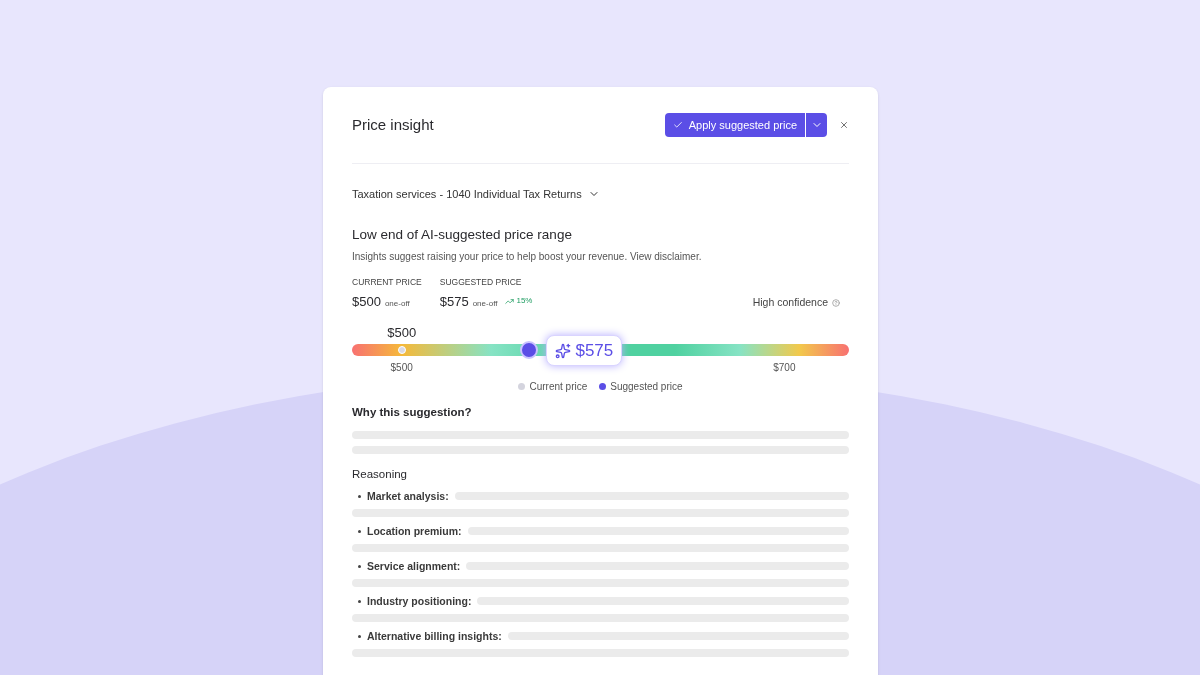 This screenshot has height=675, width=1200. Describe the element at coordinates (401, 368) in the screenshot. I see `range-min-label: $500` at that location.